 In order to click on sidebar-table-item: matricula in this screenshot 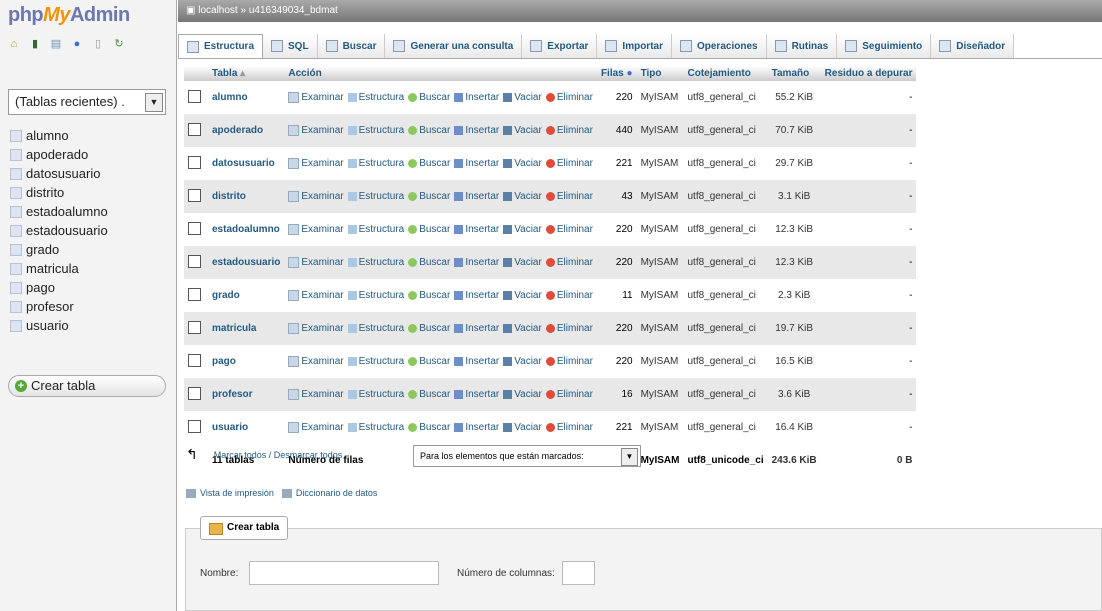, I will do `click(90, 268)`.